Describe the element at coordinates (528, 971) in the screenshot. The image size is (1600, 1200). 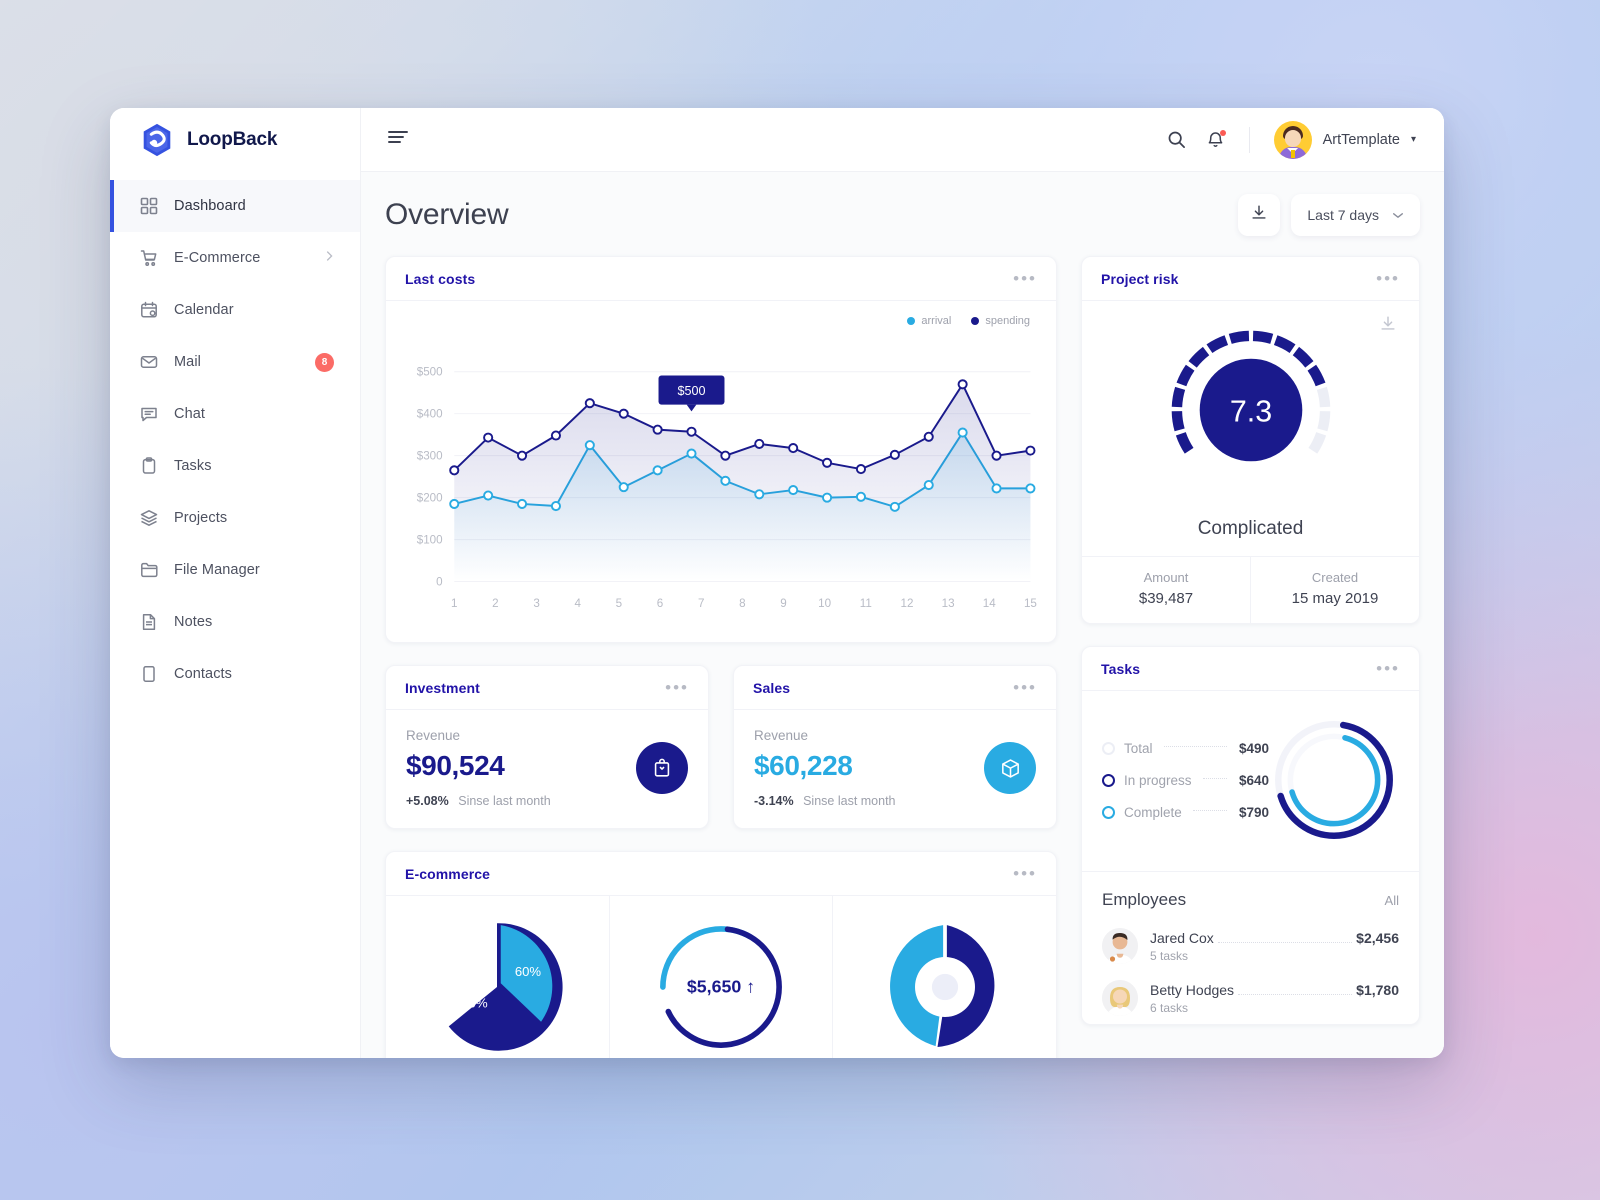
I see `pie-label-1: 60%` at that location.